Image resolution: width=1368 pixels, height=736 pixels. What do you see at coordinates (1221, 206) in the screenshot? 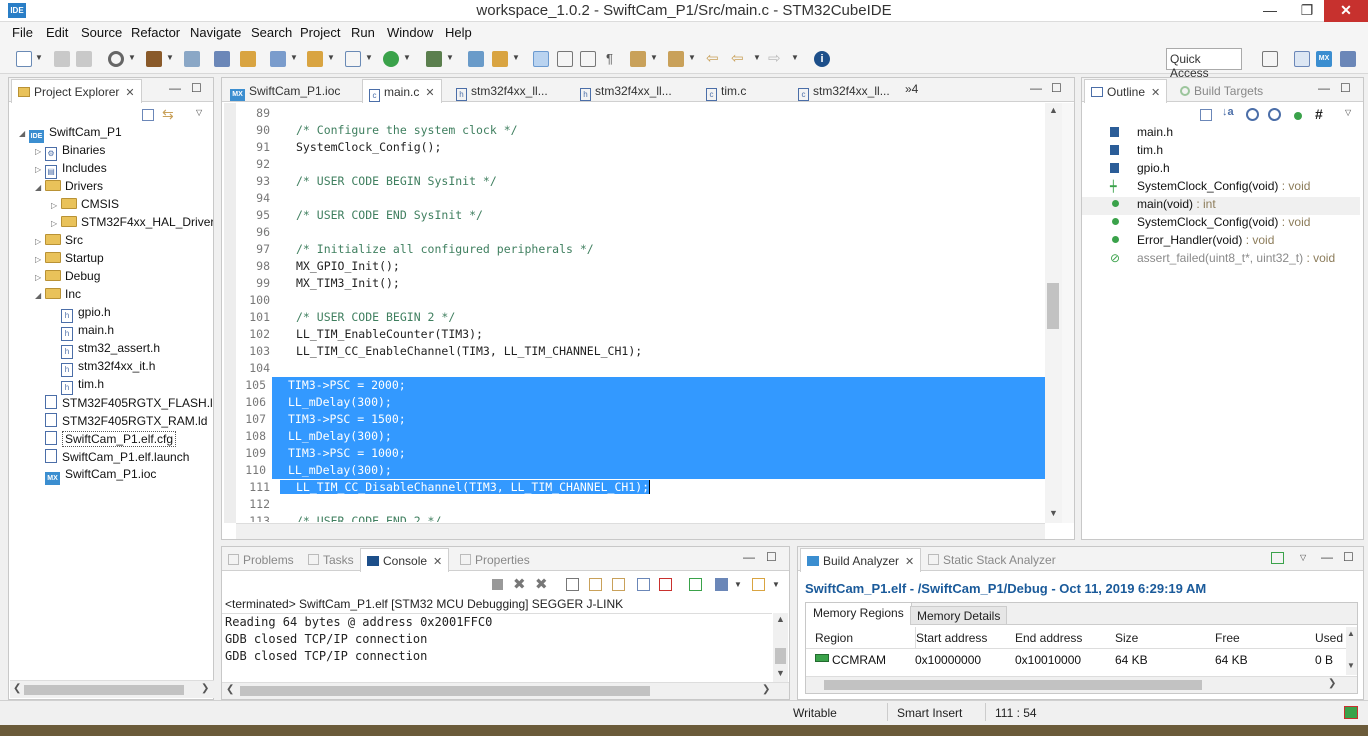
I see `outline-item: main(void) : int` at bounding box center [1221, 206].